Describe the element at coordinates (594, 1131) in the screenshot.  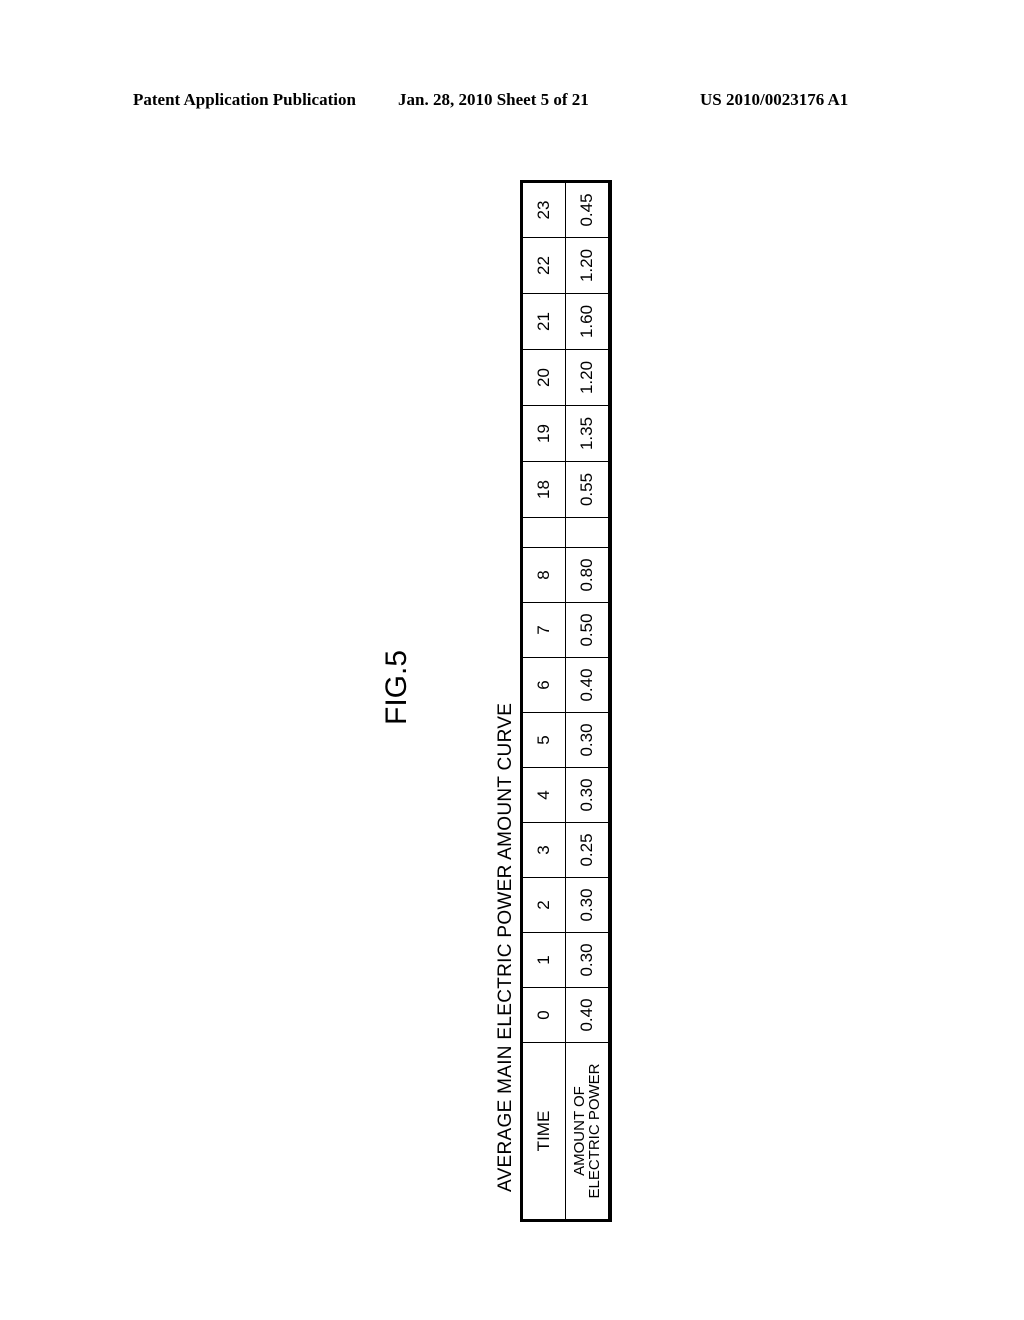
I see `power-label-line-2: ELECTRIC POWER` at that location.